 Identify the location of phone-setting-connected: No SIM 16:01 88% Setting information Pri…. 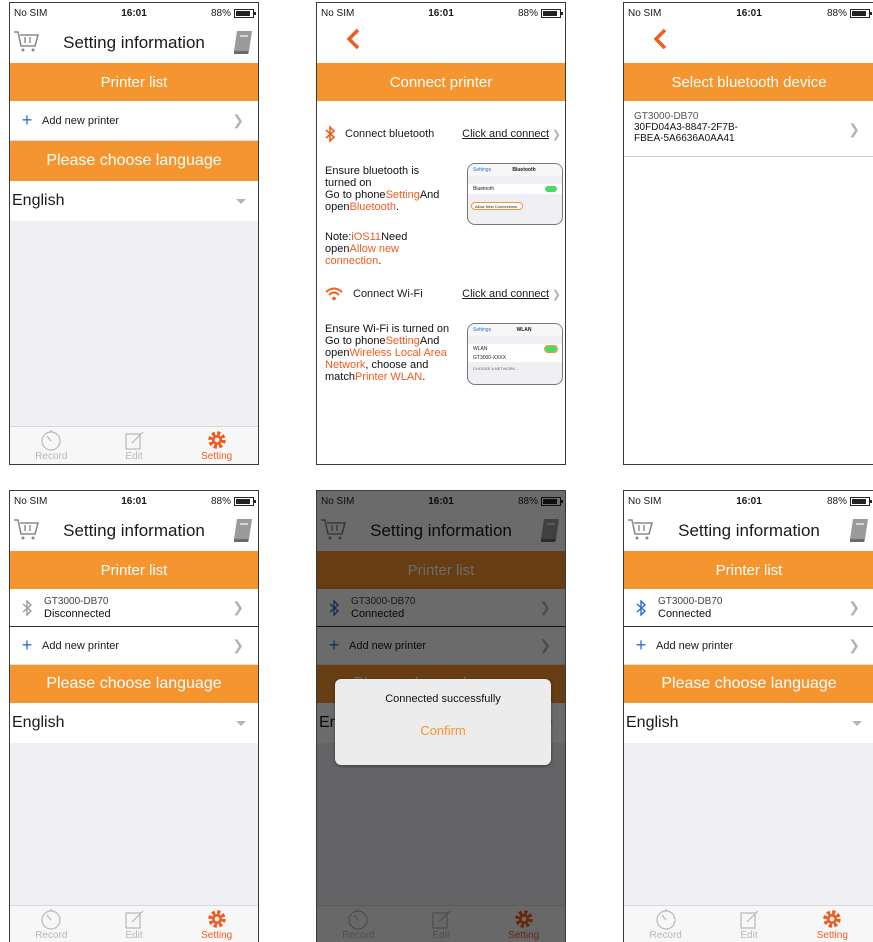
(748, 716).